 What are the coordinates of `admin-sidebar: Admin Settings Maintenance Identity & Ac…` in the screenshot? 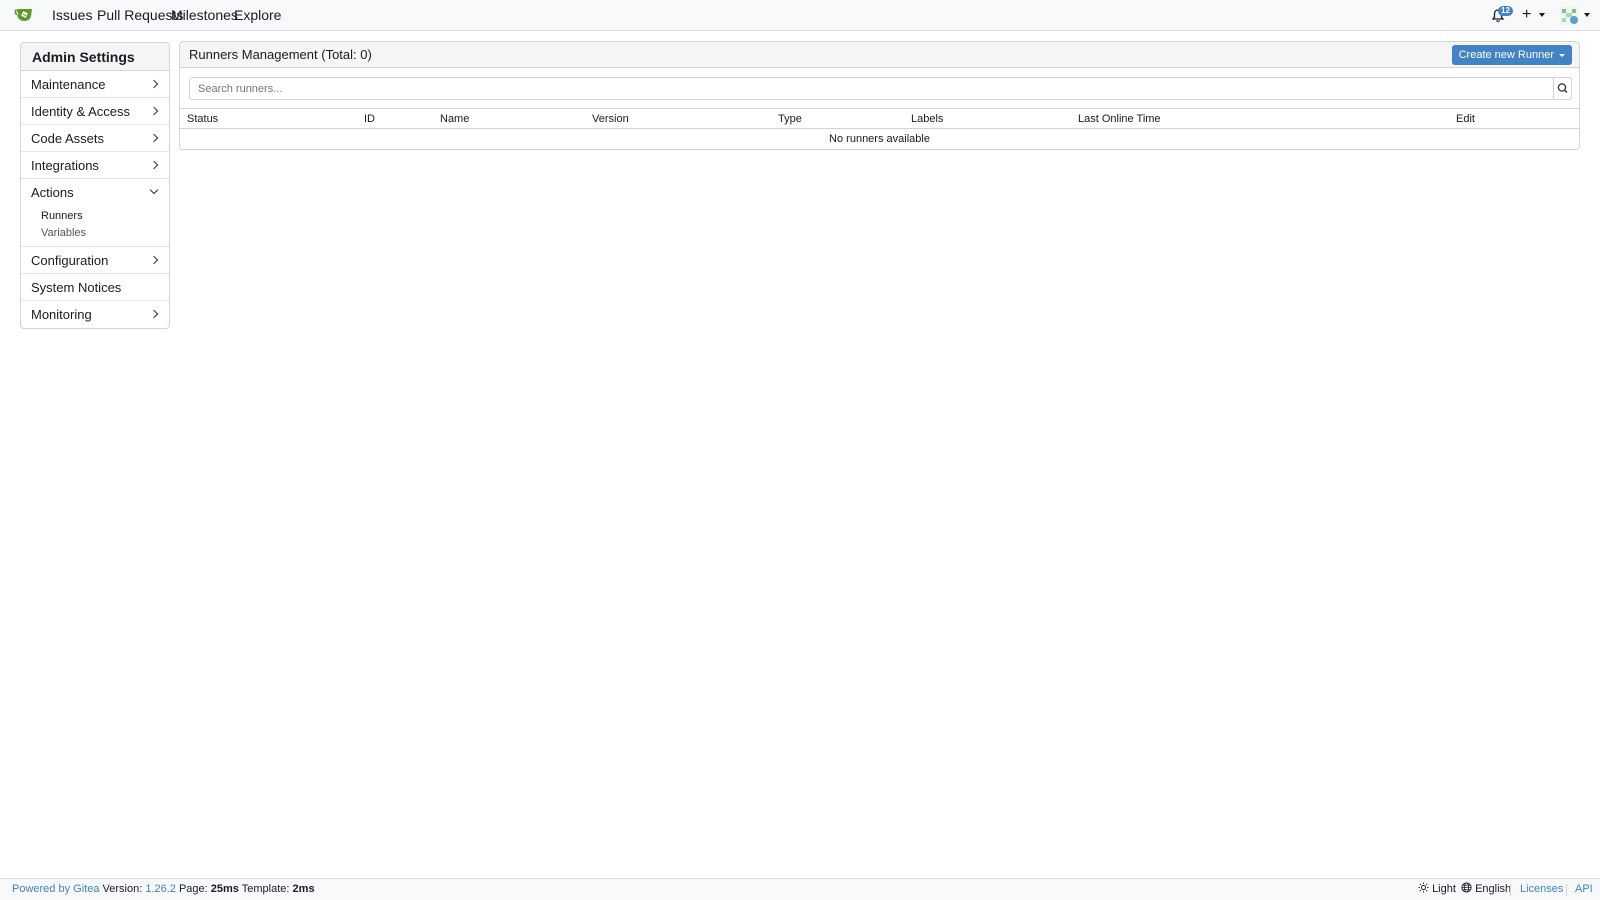 It's located at (95, 185).